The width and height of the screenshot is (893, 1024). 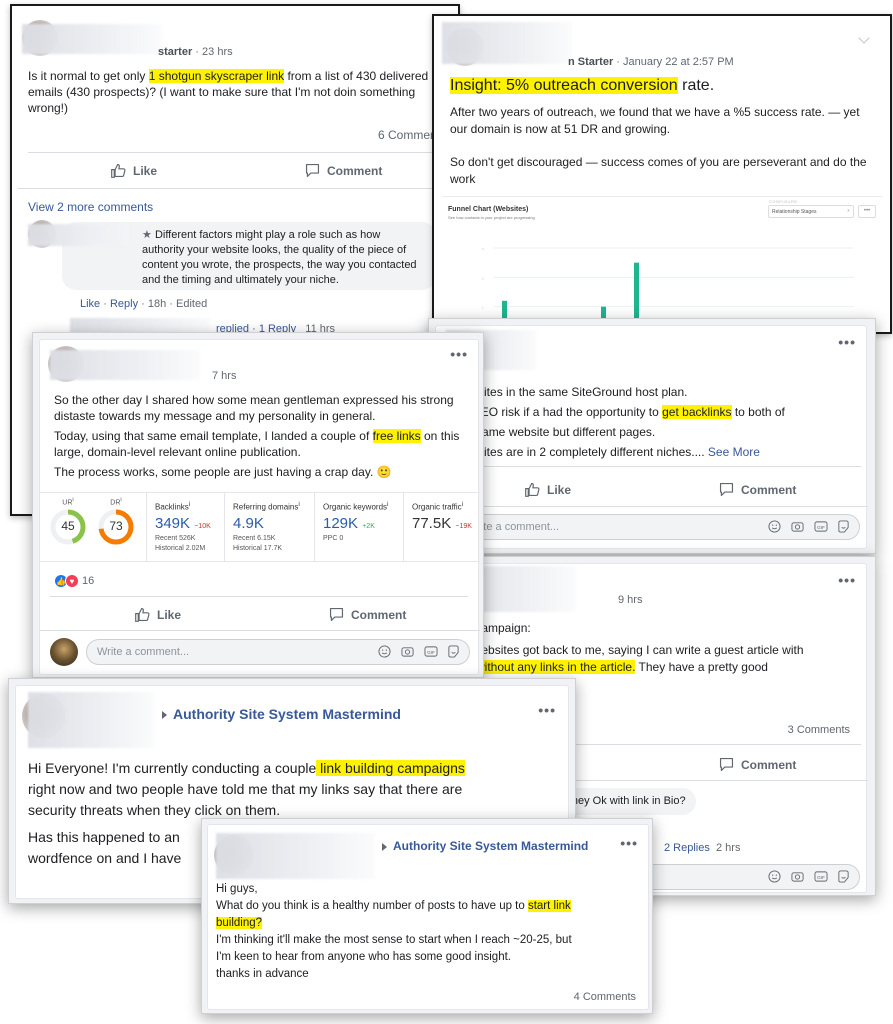 What do you see at coordinates (224, 376) in the screenshot?
I see `post-time: 7 hrs` at bounding box center [224, 376].